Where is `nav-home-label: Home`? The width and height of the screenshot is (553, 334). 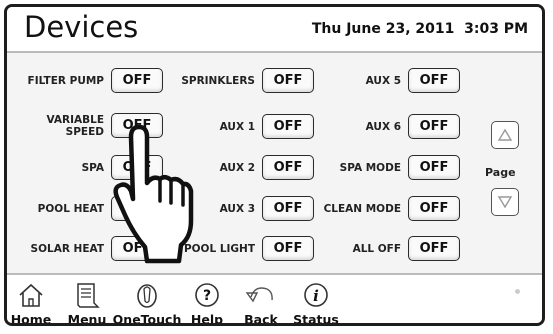 nav-home-label: Home is located at coordinates (31, 319).